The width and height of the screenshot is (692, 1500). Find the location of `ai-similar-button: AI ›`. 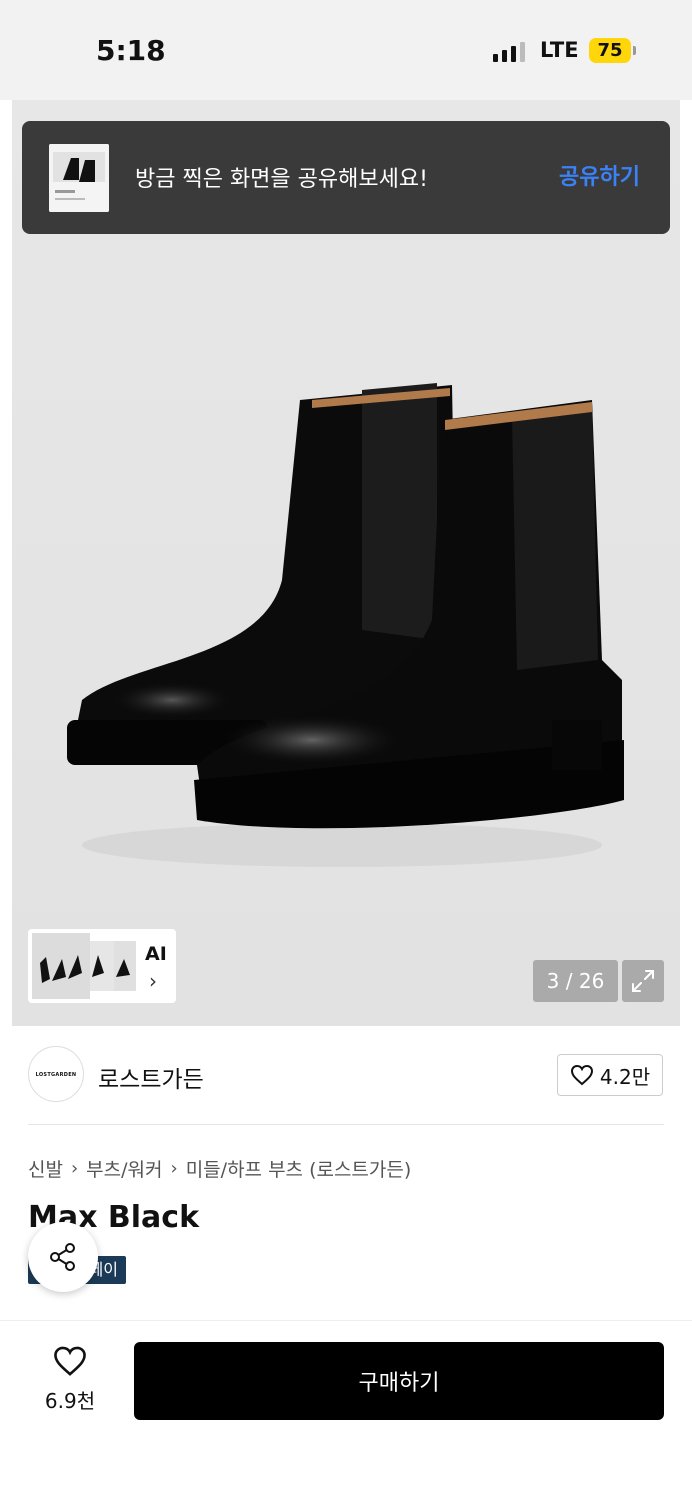

ai-similar-button: AI › is located at coordinates (102, 966).